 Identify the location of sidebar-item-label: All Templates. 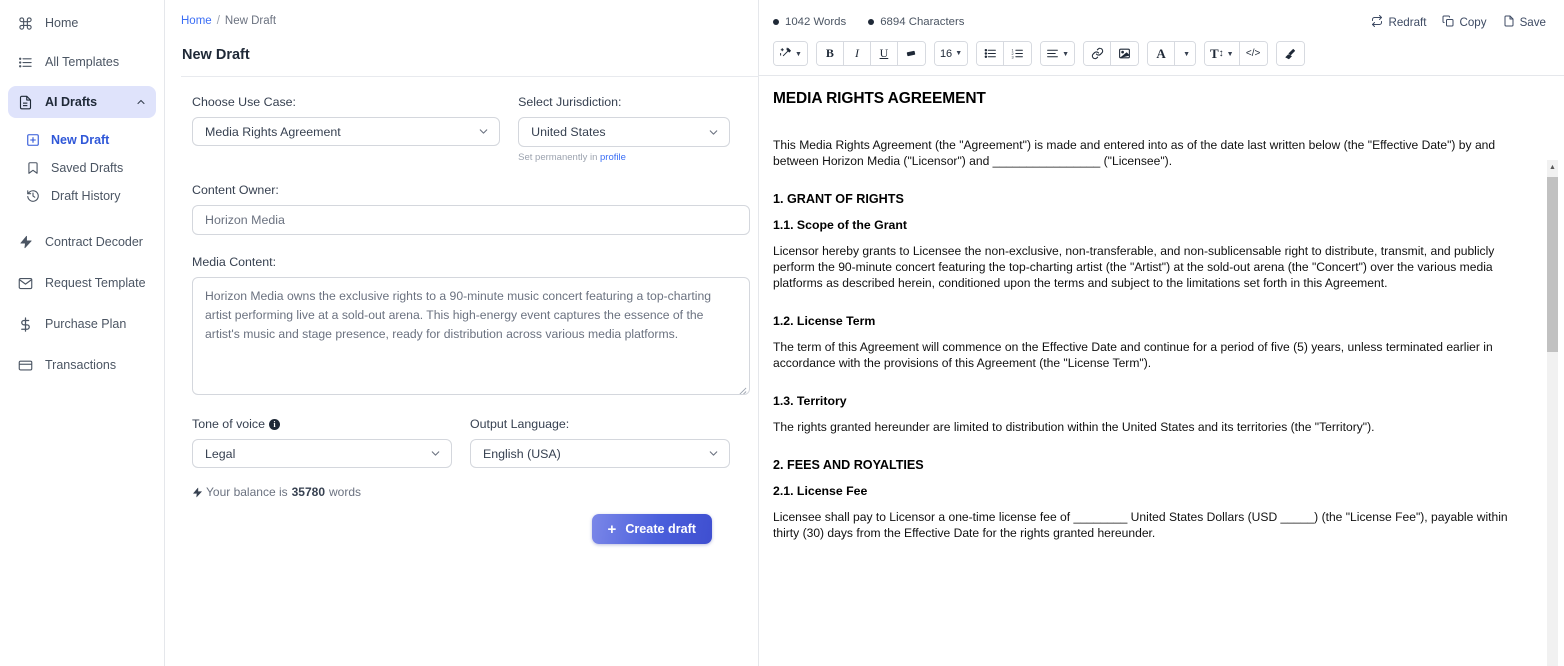
(82, 62).